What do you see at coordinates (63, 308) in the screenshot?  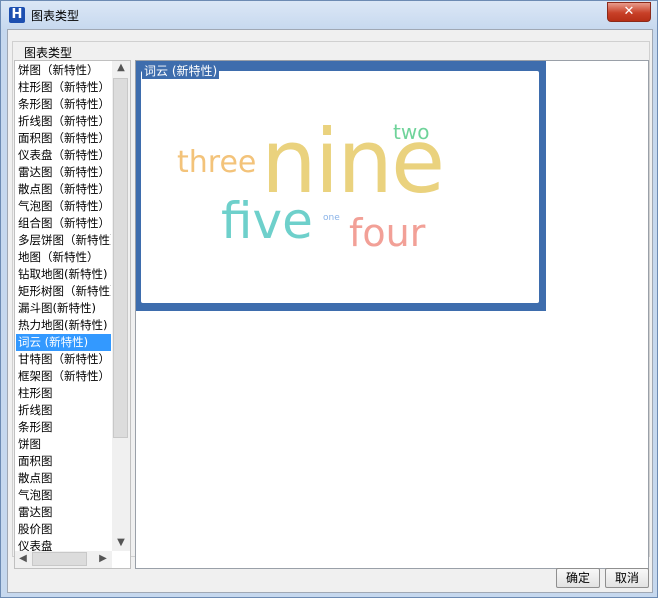 I see `chart-type-item: 漏斗图(新特性)` at bounding box center [63, 308].